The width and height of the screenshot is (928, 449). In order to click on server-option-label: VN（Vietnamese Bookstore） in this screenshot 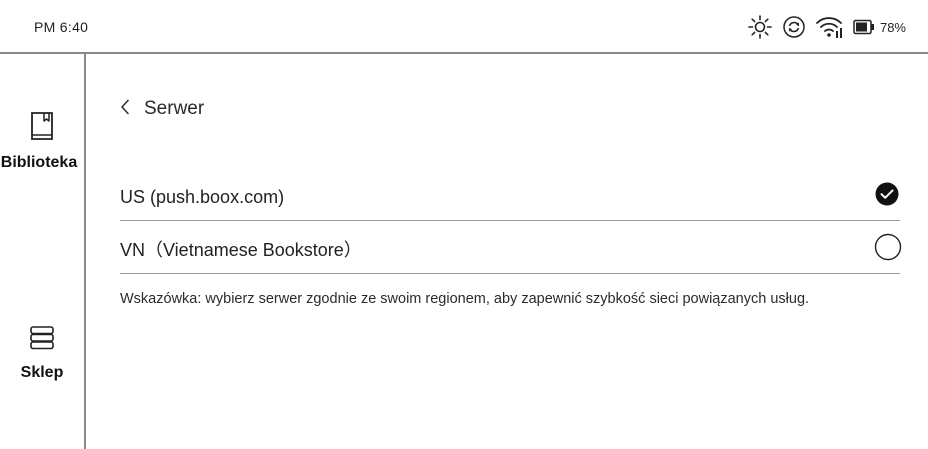, I will do `click(241, 249)`.